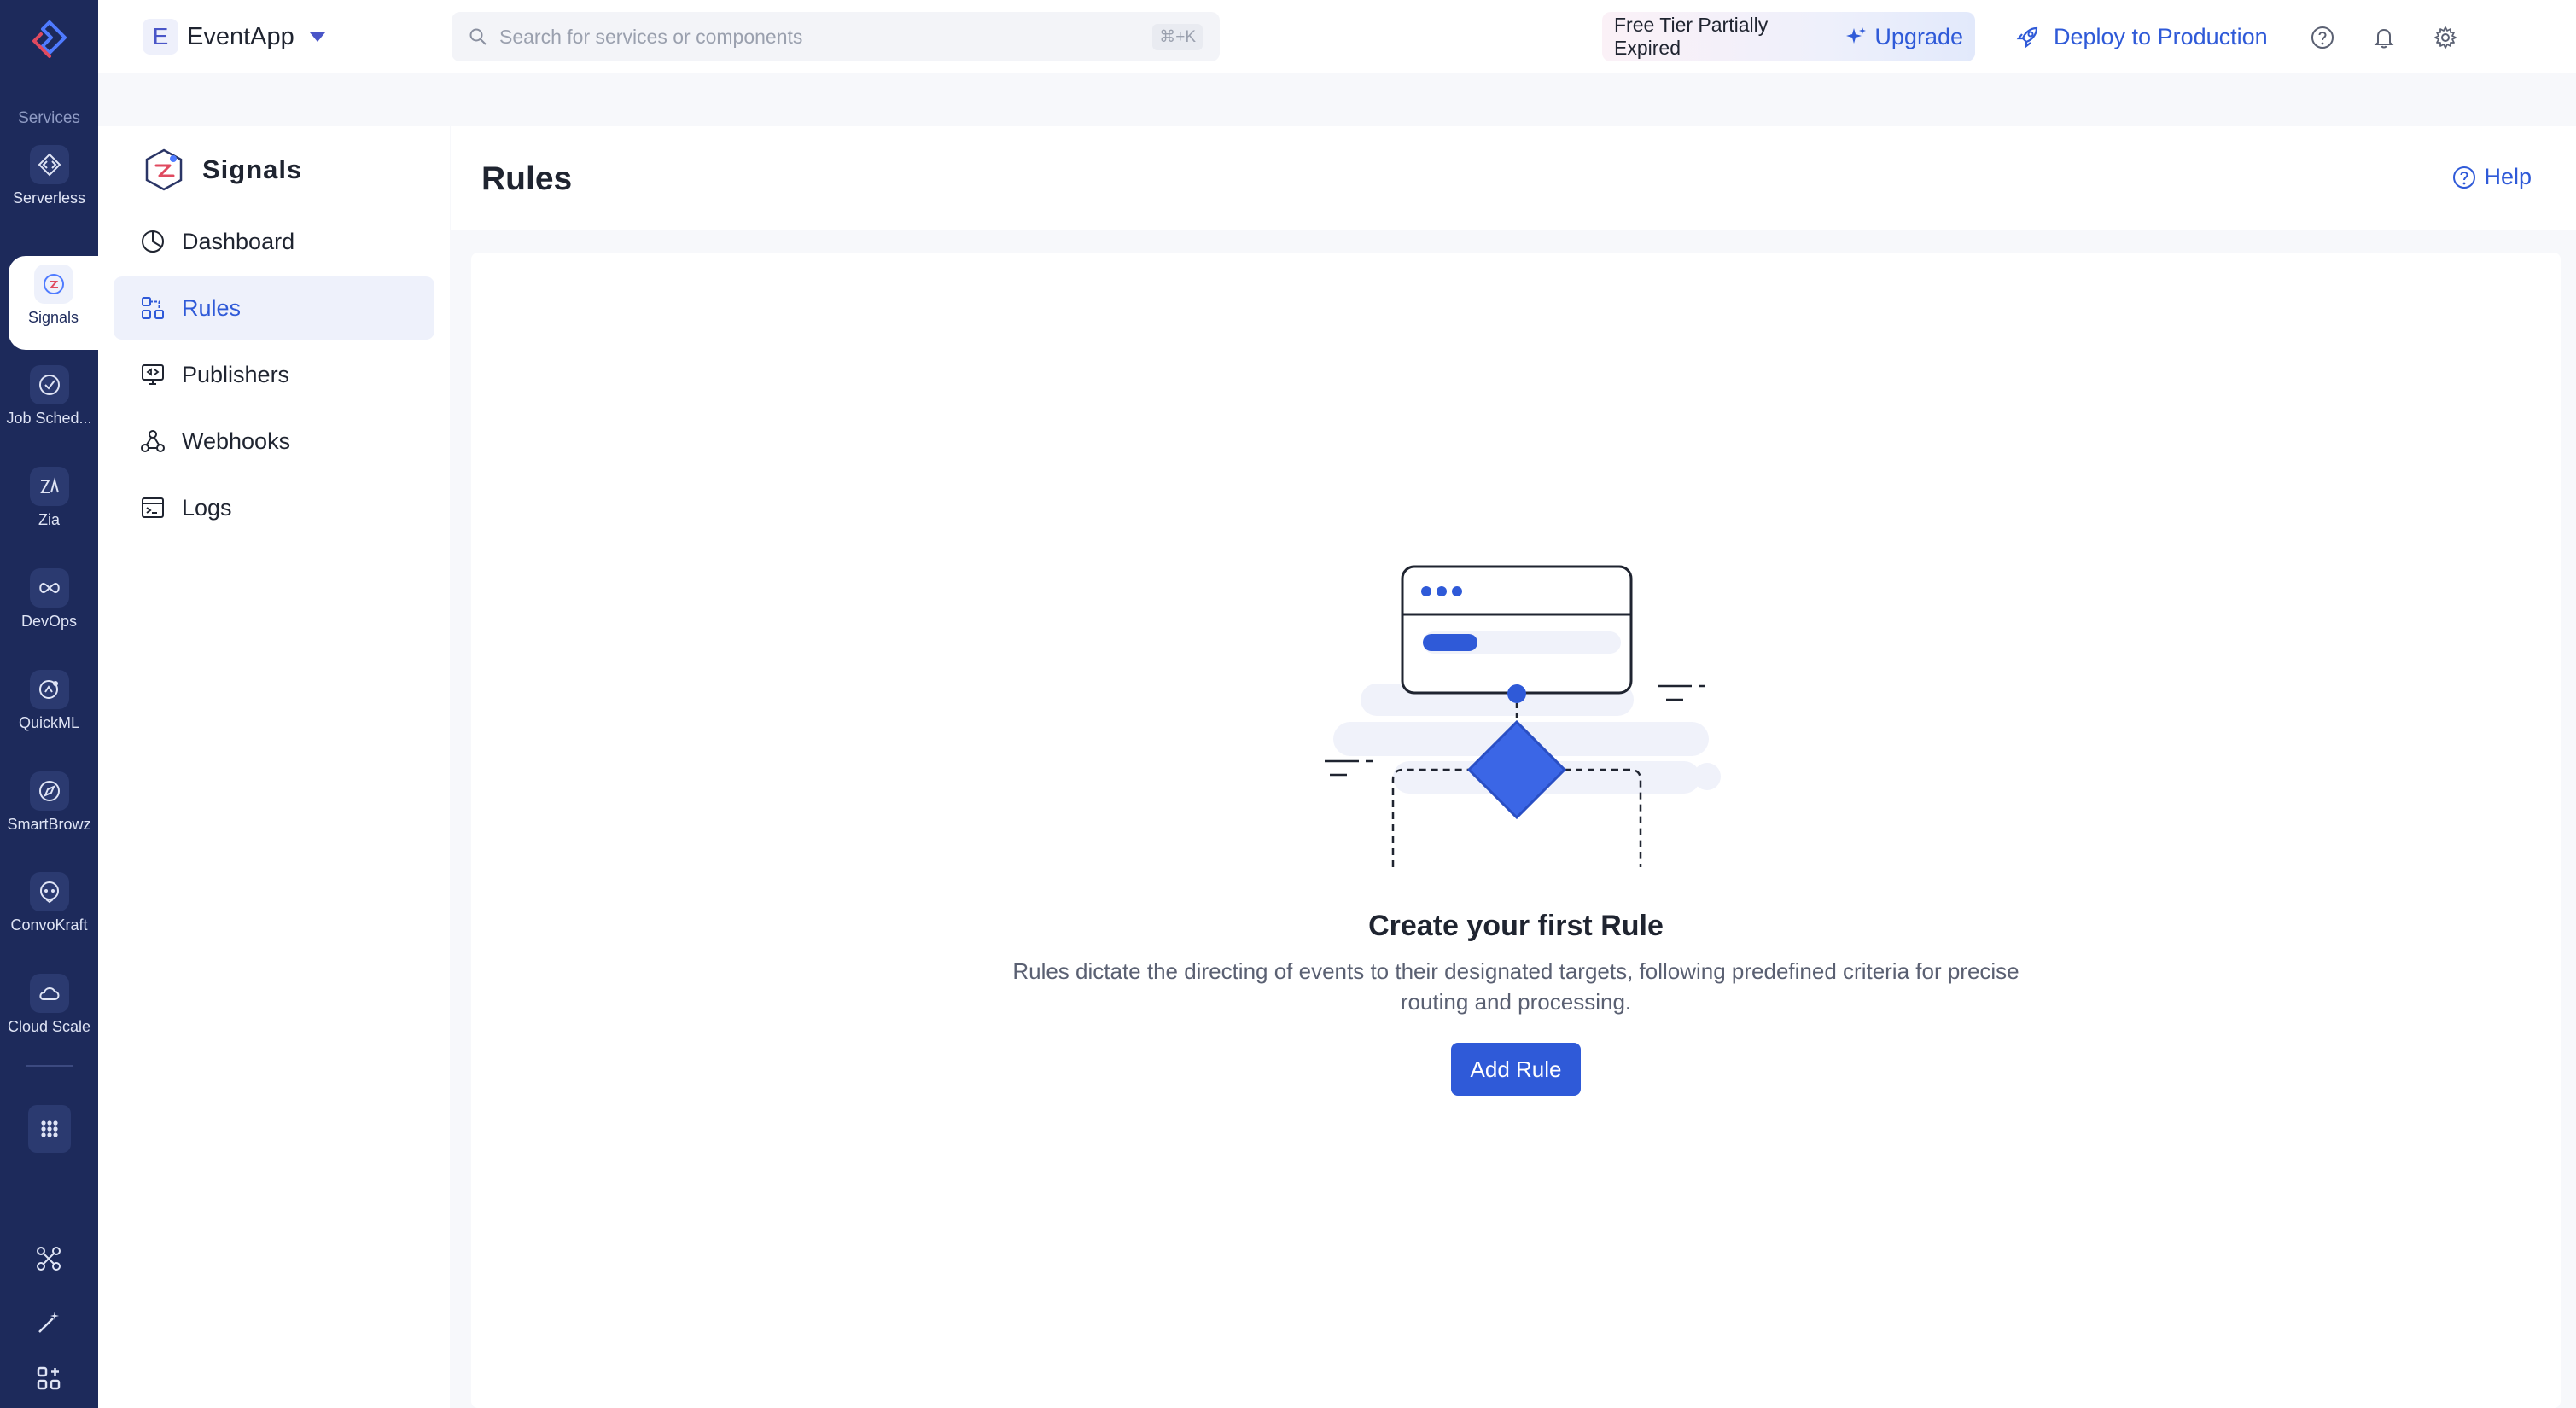 The height and width of the screenshot is (1408, 2576). I want to click on rules-icon, so click(153, 308).